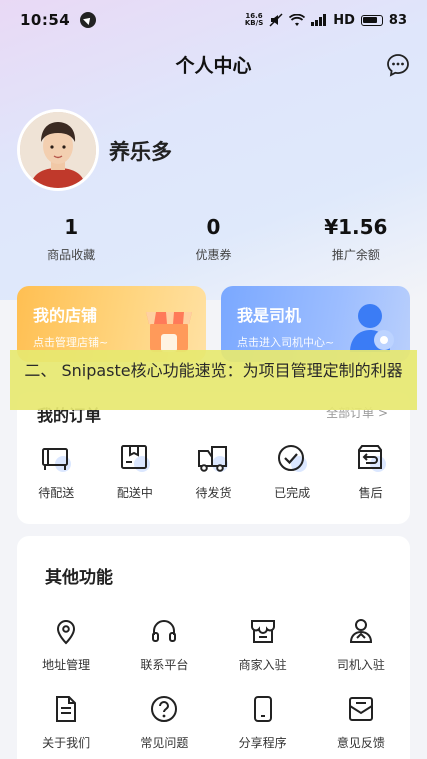 The width and height of the screenshot is (427, 759). What do you see at coordinates (213, 255) in the screenshot?
I see `stat-label: 优惠券` at bounding box center [213, 255].